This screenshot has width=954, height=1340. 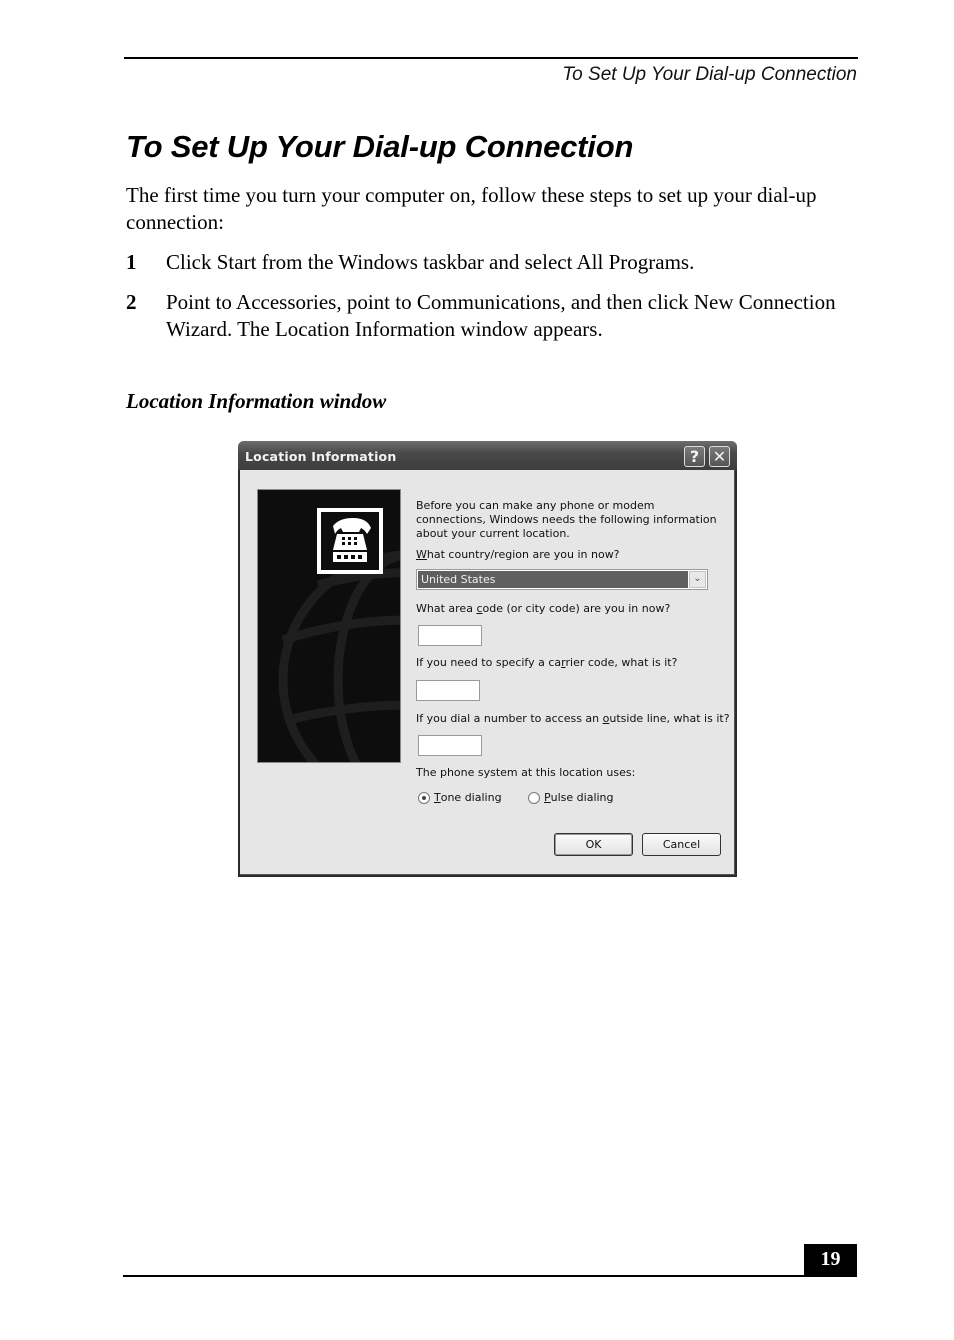 I want to click on close-button: ✕, so click(x=719, y=456).